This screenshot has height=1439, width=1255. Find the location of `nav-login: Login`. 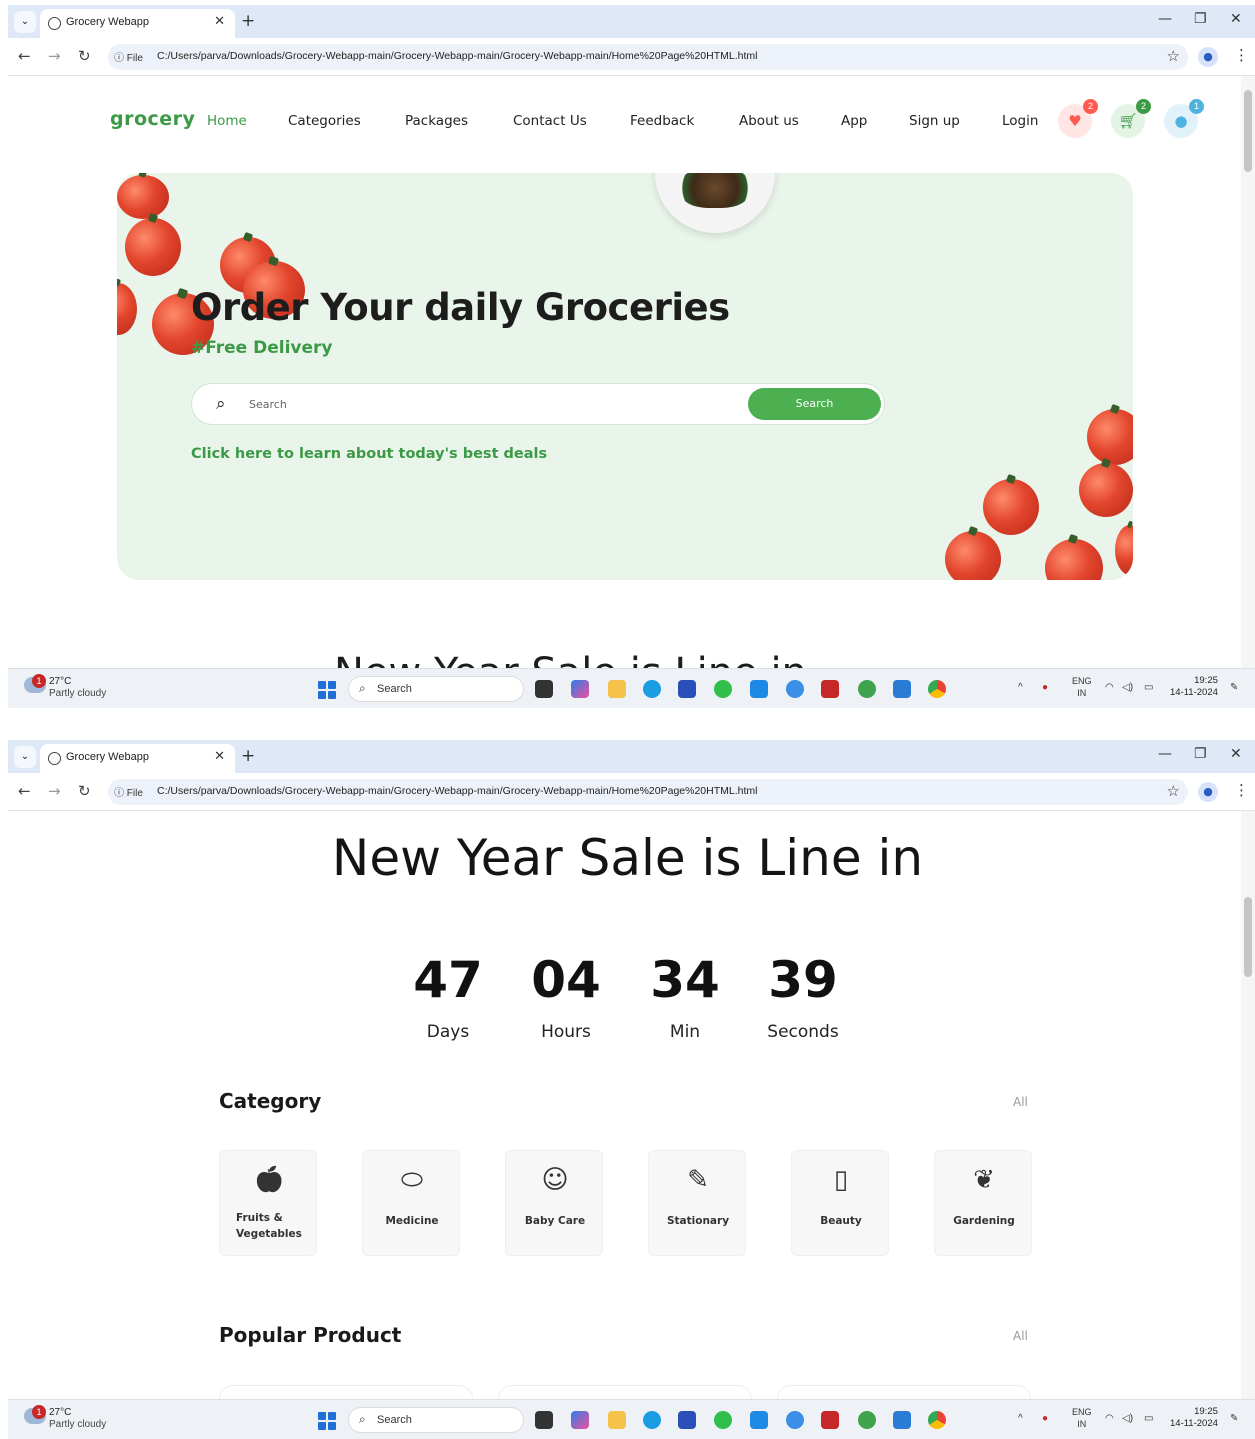

nav-login: Login is located at coordinates (1020, 121).